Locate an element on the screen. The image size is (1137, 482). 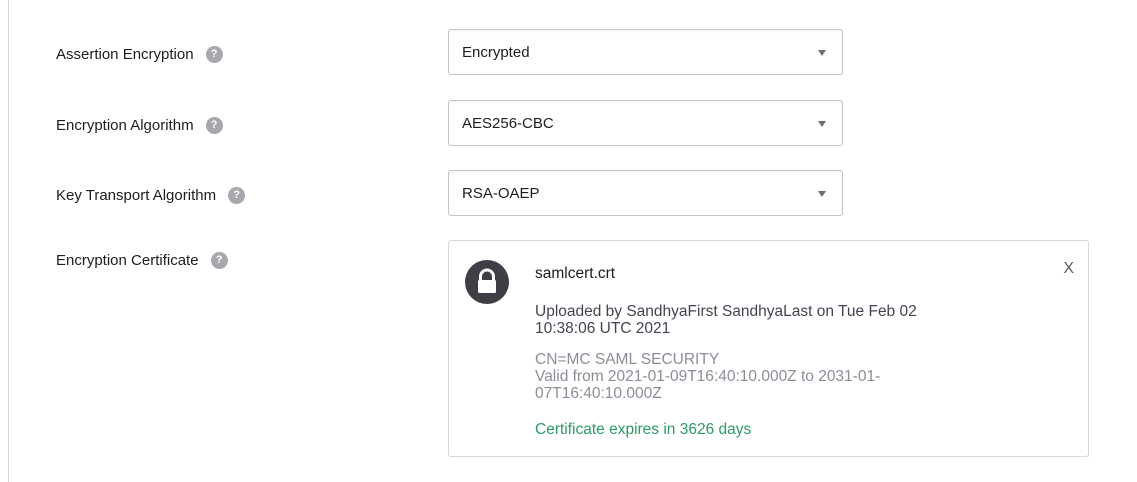
encryption-algorithm-label-group: Encryption Algorithm ? is located at coordinates (139, 125).